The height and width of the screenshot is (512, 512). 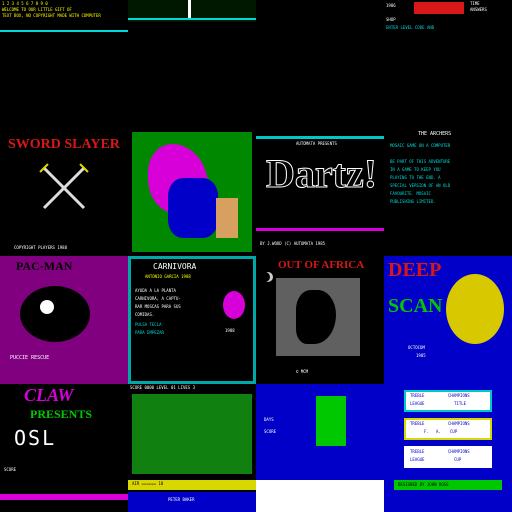 I want to click on dartz-presents: AUTOMATA PRESENTS, so click(x=316, y=143).